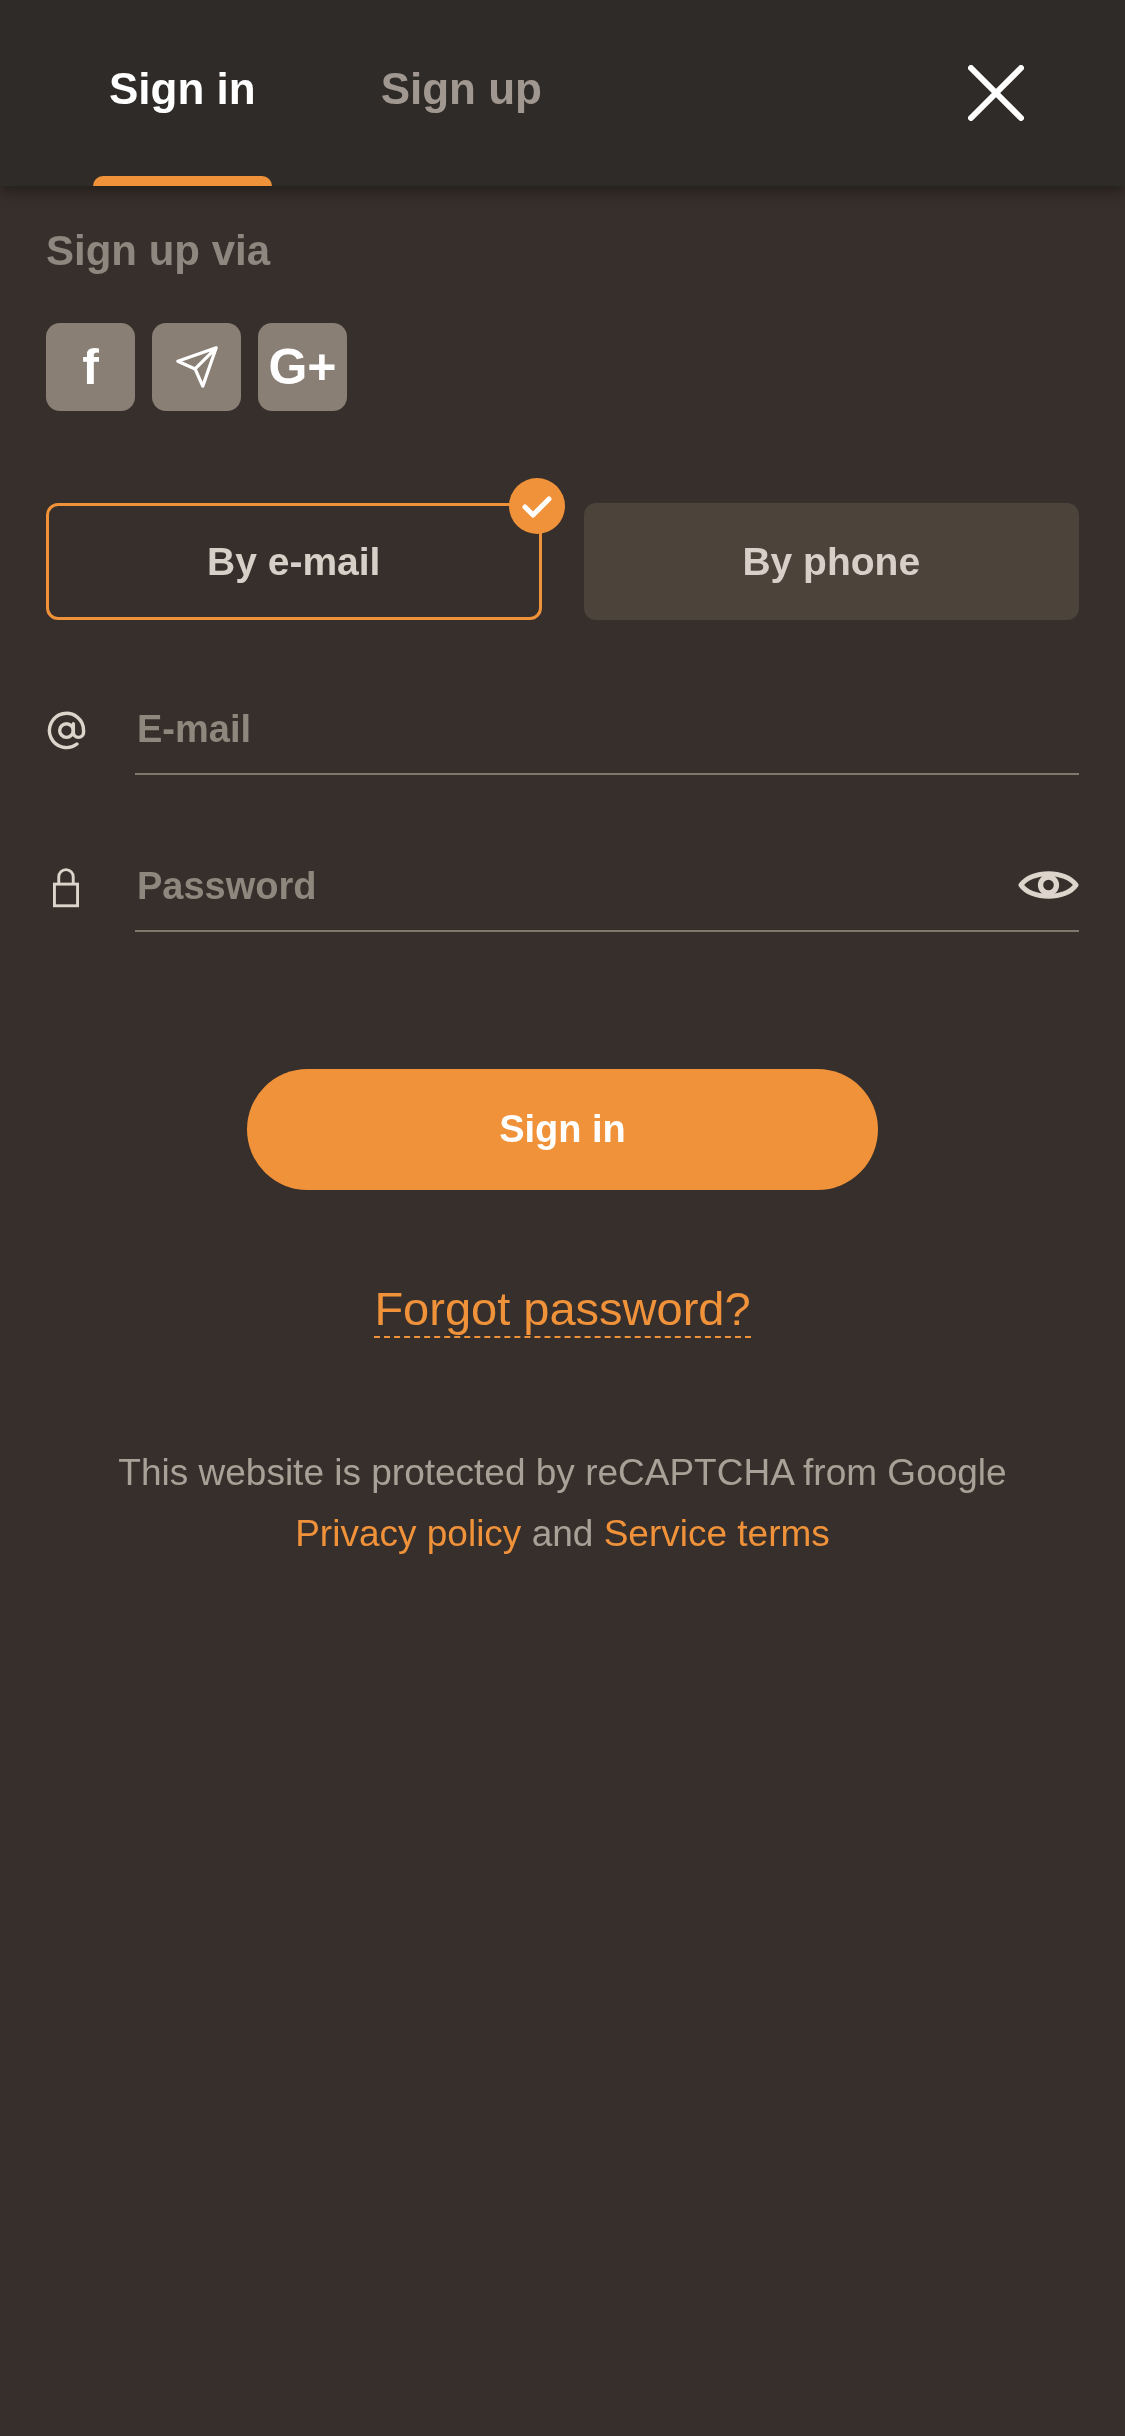 The width and height of the screenshot is (1125, 2436). Describe the element at coordinates (536, 506) in the screenshot. I see `check-icon` at that location.